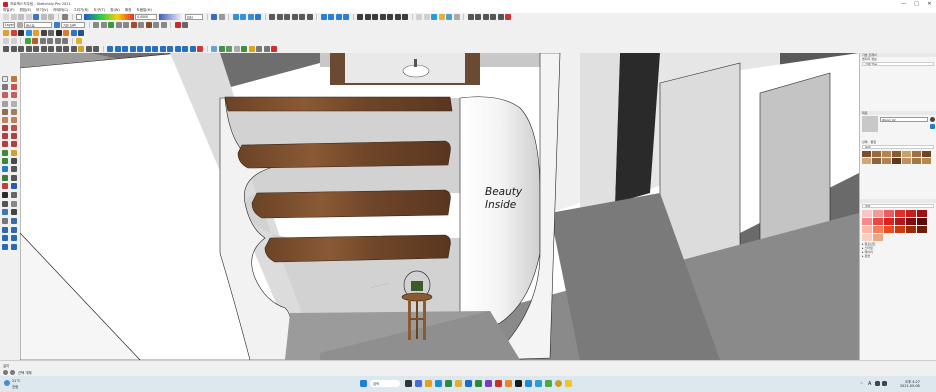 The width and height of the screenshot is (936, 392). I want to click on store-icon, so click(448, 383).